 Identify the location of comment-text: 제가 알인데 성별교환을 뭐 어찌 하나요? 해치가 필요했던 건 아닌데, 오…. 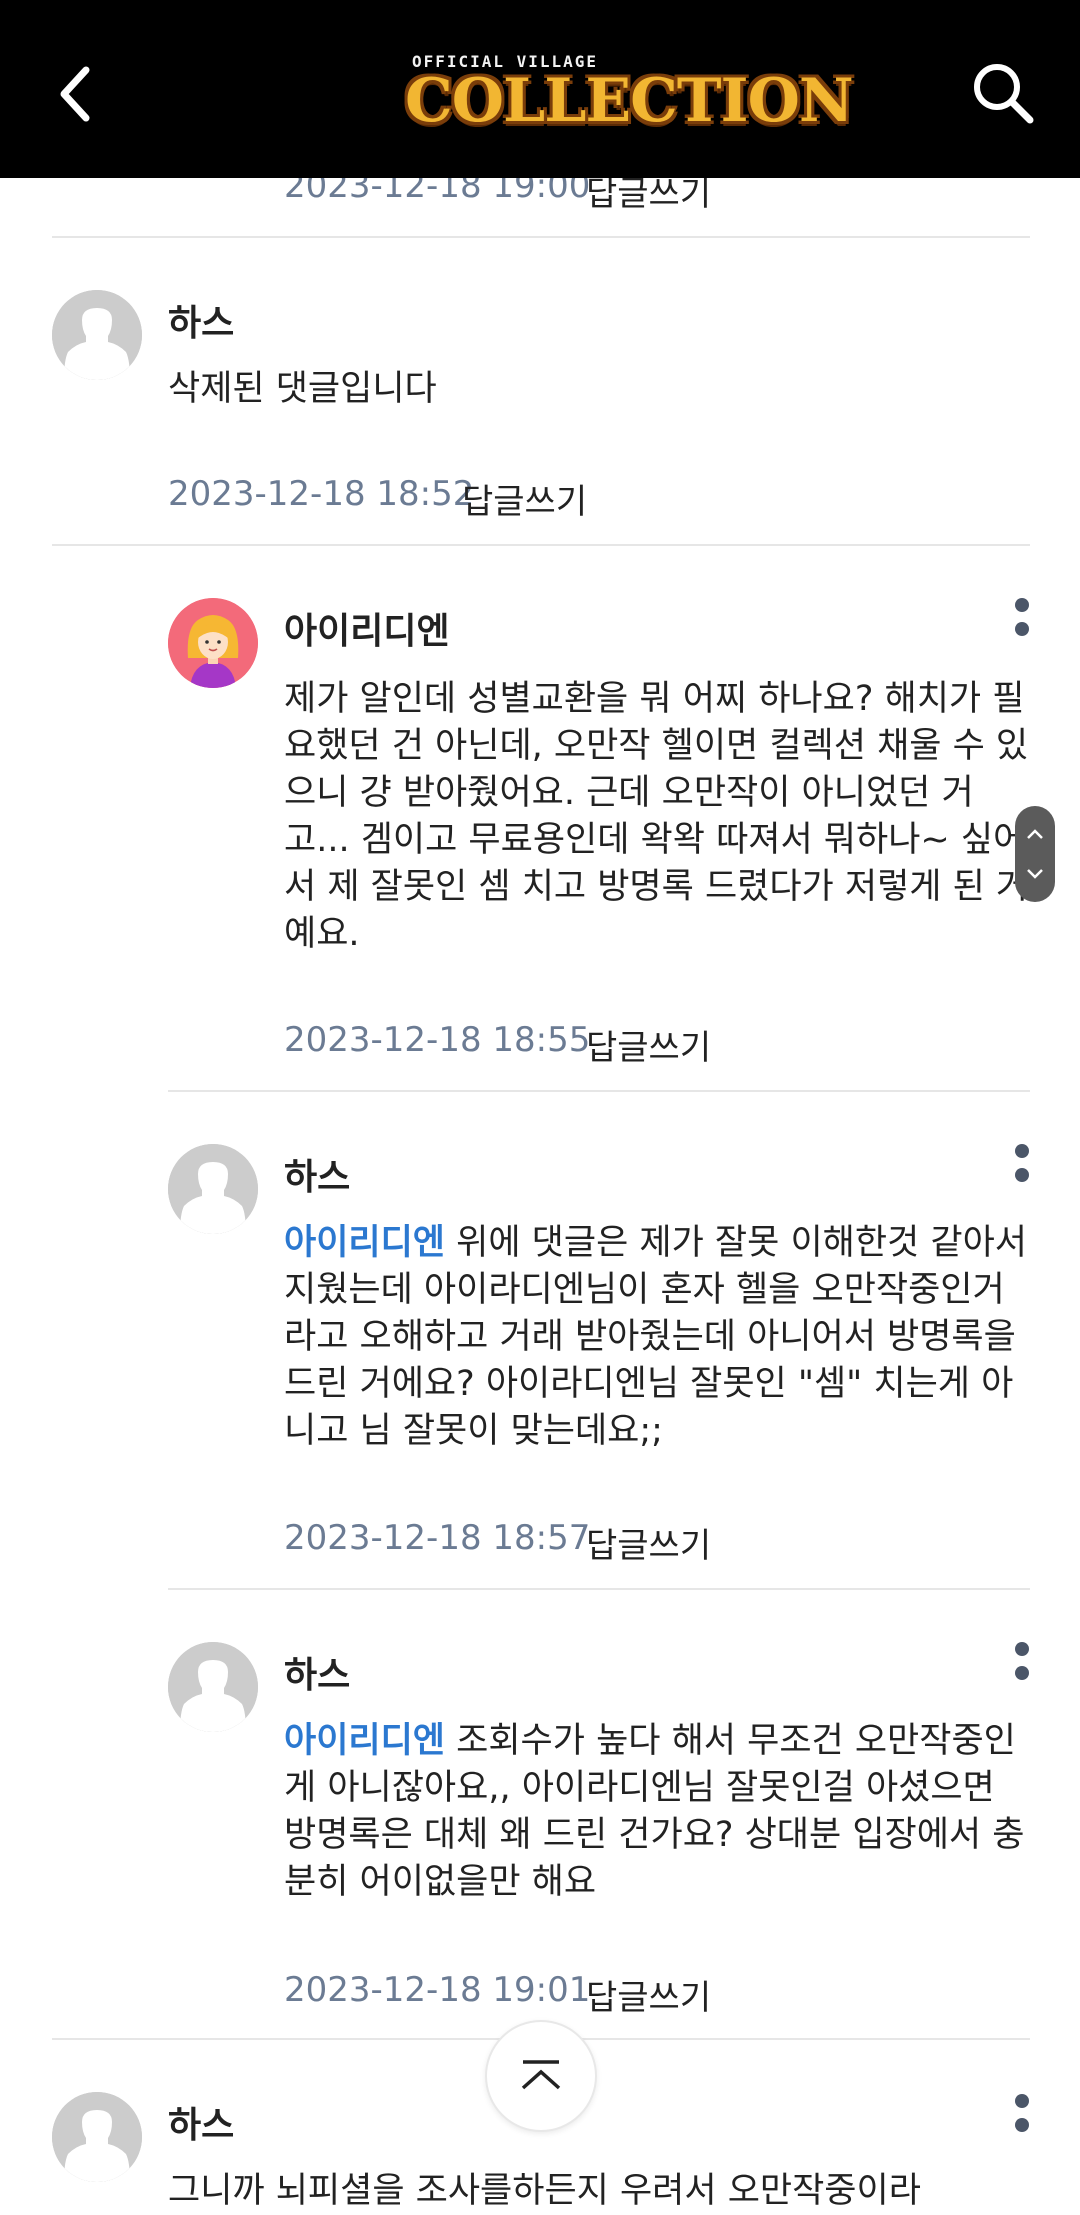
(656, 816).